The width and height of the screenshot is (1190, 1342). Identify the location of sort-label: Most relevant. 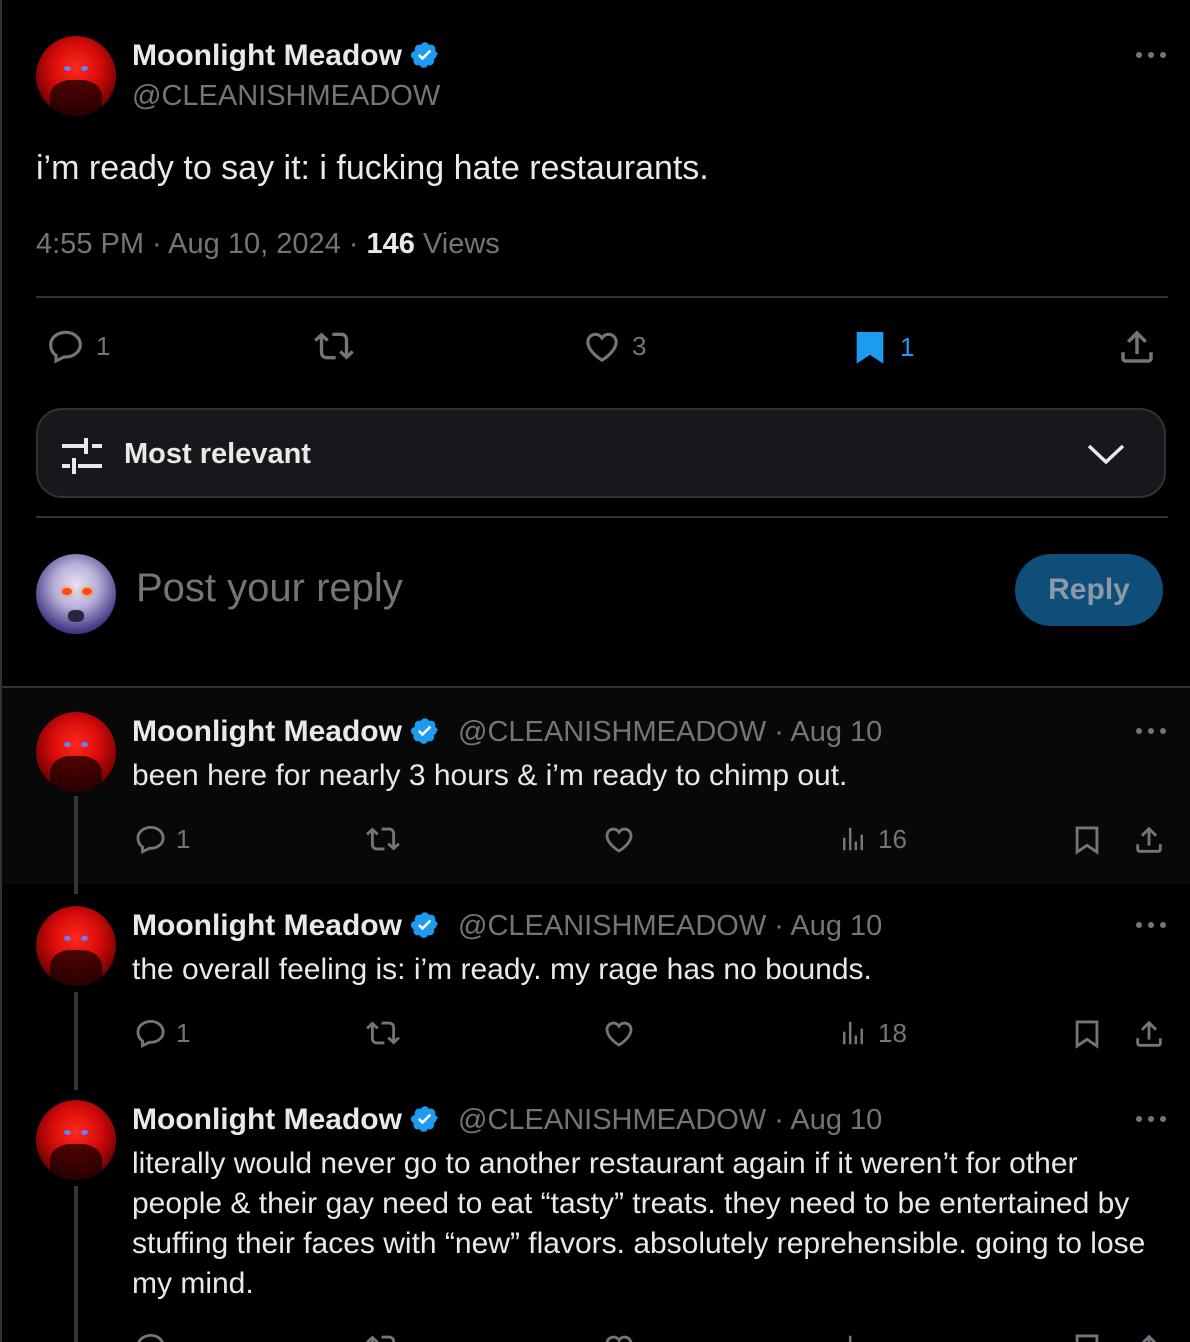
(217, 454).